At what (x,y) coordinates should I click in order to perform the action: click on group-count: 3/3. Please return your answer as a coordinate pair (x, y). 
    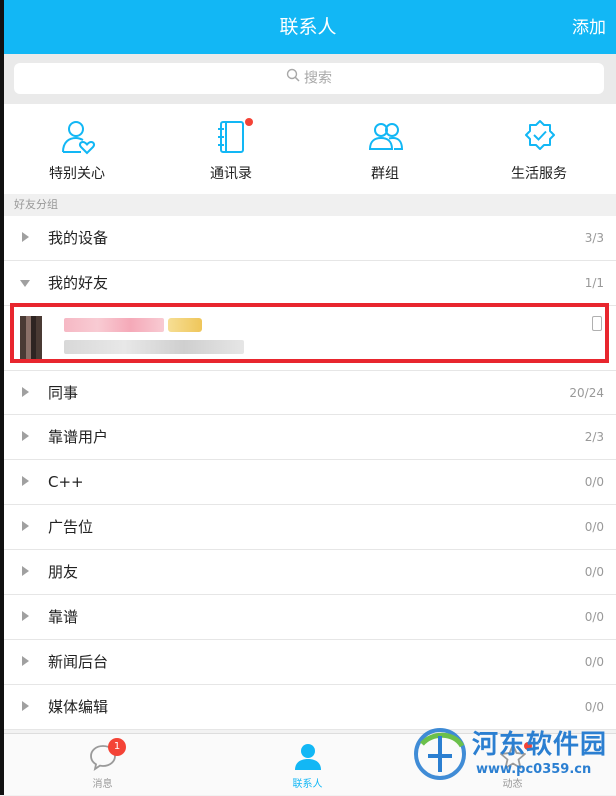
    Looking at the image, I should click on (594, 238).